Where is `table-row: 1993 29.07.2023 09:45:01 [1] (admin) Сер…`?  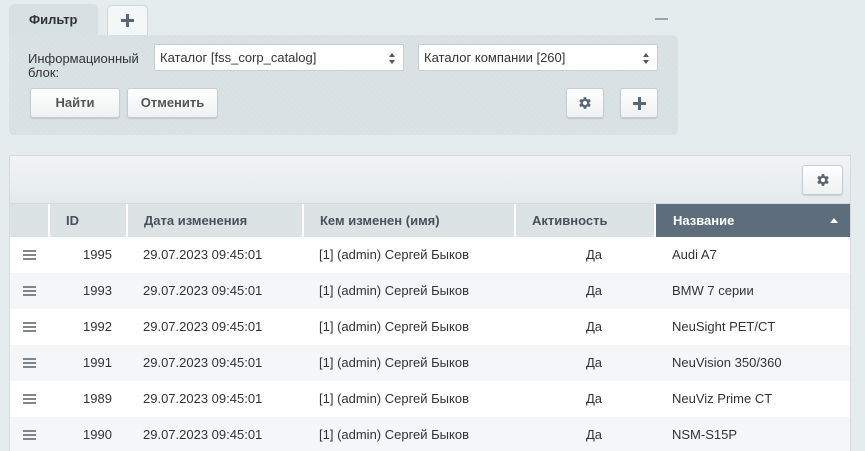 table-row: 1993 29.07.2023 09:45:01 [1] (admin) Сер… is located at coordinates (430, 291).